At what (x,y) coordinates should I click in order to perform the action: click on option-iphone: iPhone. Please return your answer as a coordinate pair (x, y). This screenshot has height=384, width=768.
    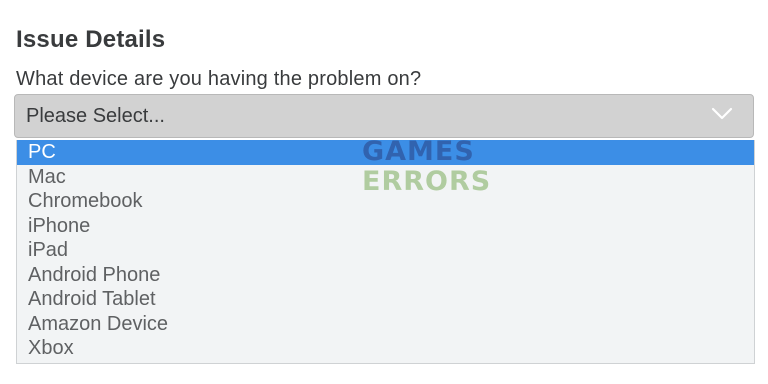
    Looking at the image, I should click on (385, 226).